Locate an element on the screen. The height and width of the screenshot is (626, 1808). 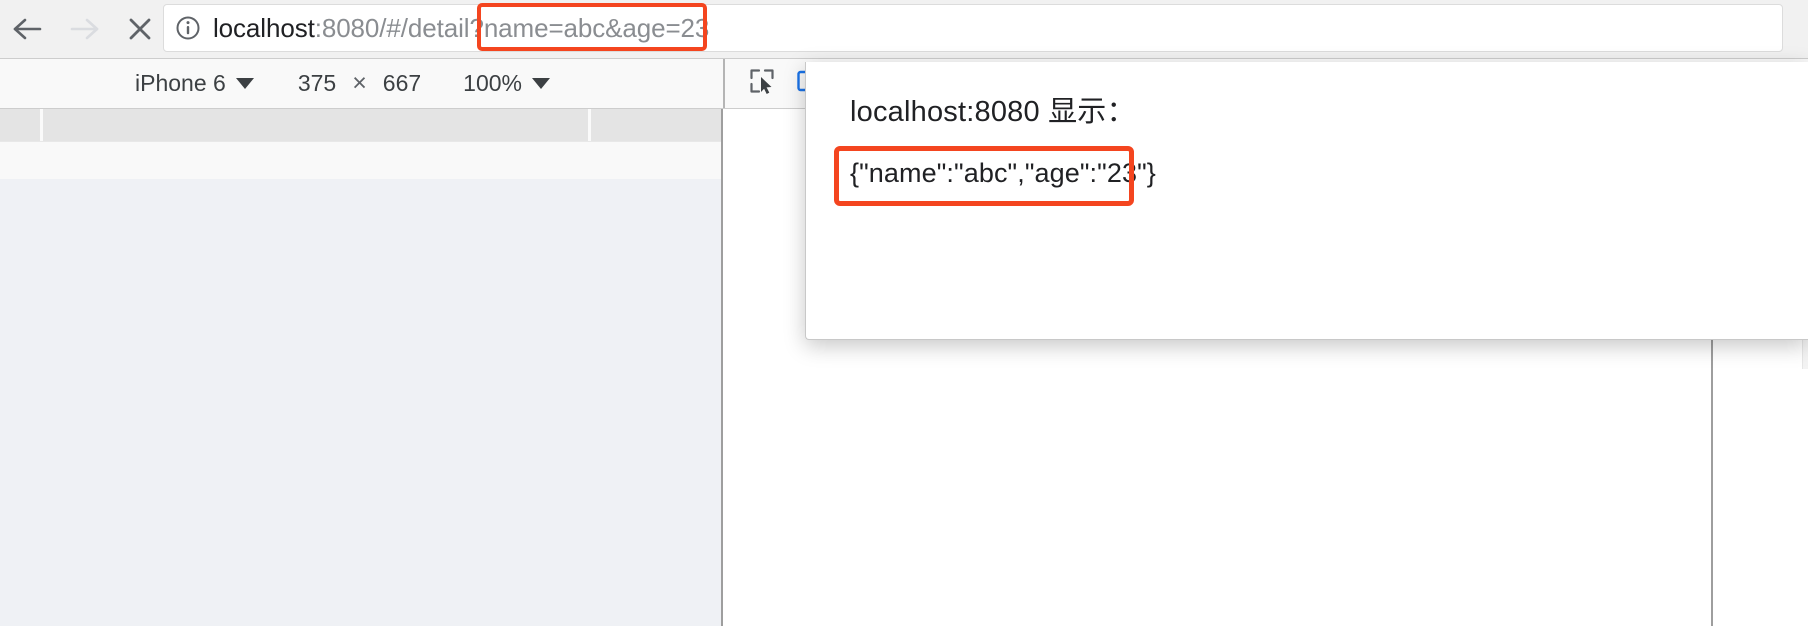
navigation-buttons is located at coordinates (84, 29).